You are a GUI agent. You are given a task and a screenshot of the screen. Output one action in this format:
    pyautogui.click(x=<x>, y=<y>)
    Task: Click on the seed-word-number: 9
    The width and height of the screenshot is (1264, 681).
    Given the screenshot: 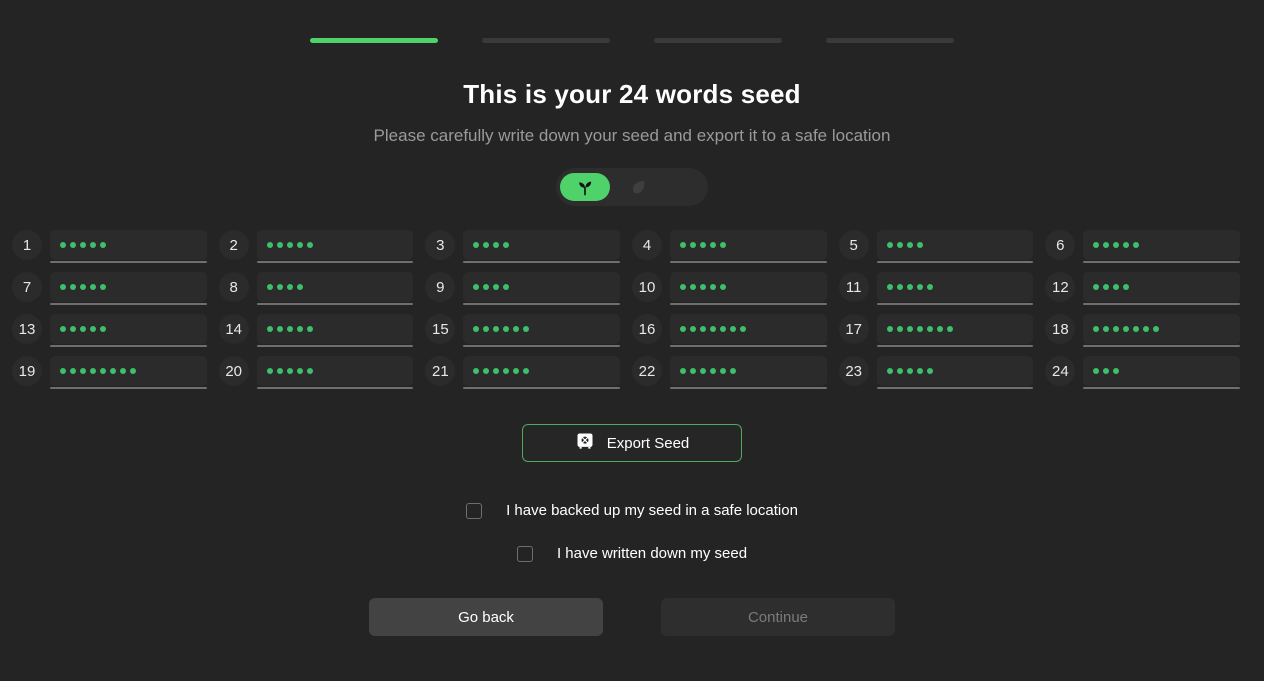 What is the action you would take?
    pyautogui.click(x=440, y=287)
    